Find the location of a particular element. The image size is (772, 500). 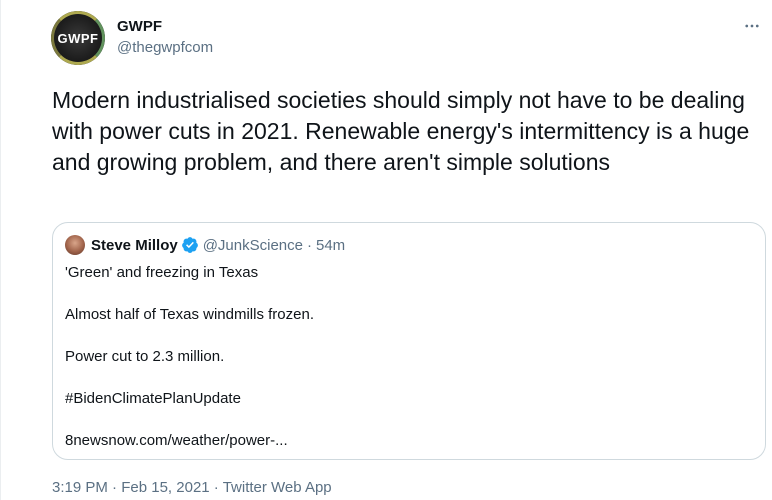

author-names: GWPF @thegwpfcom is located at coordinates (165, 37).